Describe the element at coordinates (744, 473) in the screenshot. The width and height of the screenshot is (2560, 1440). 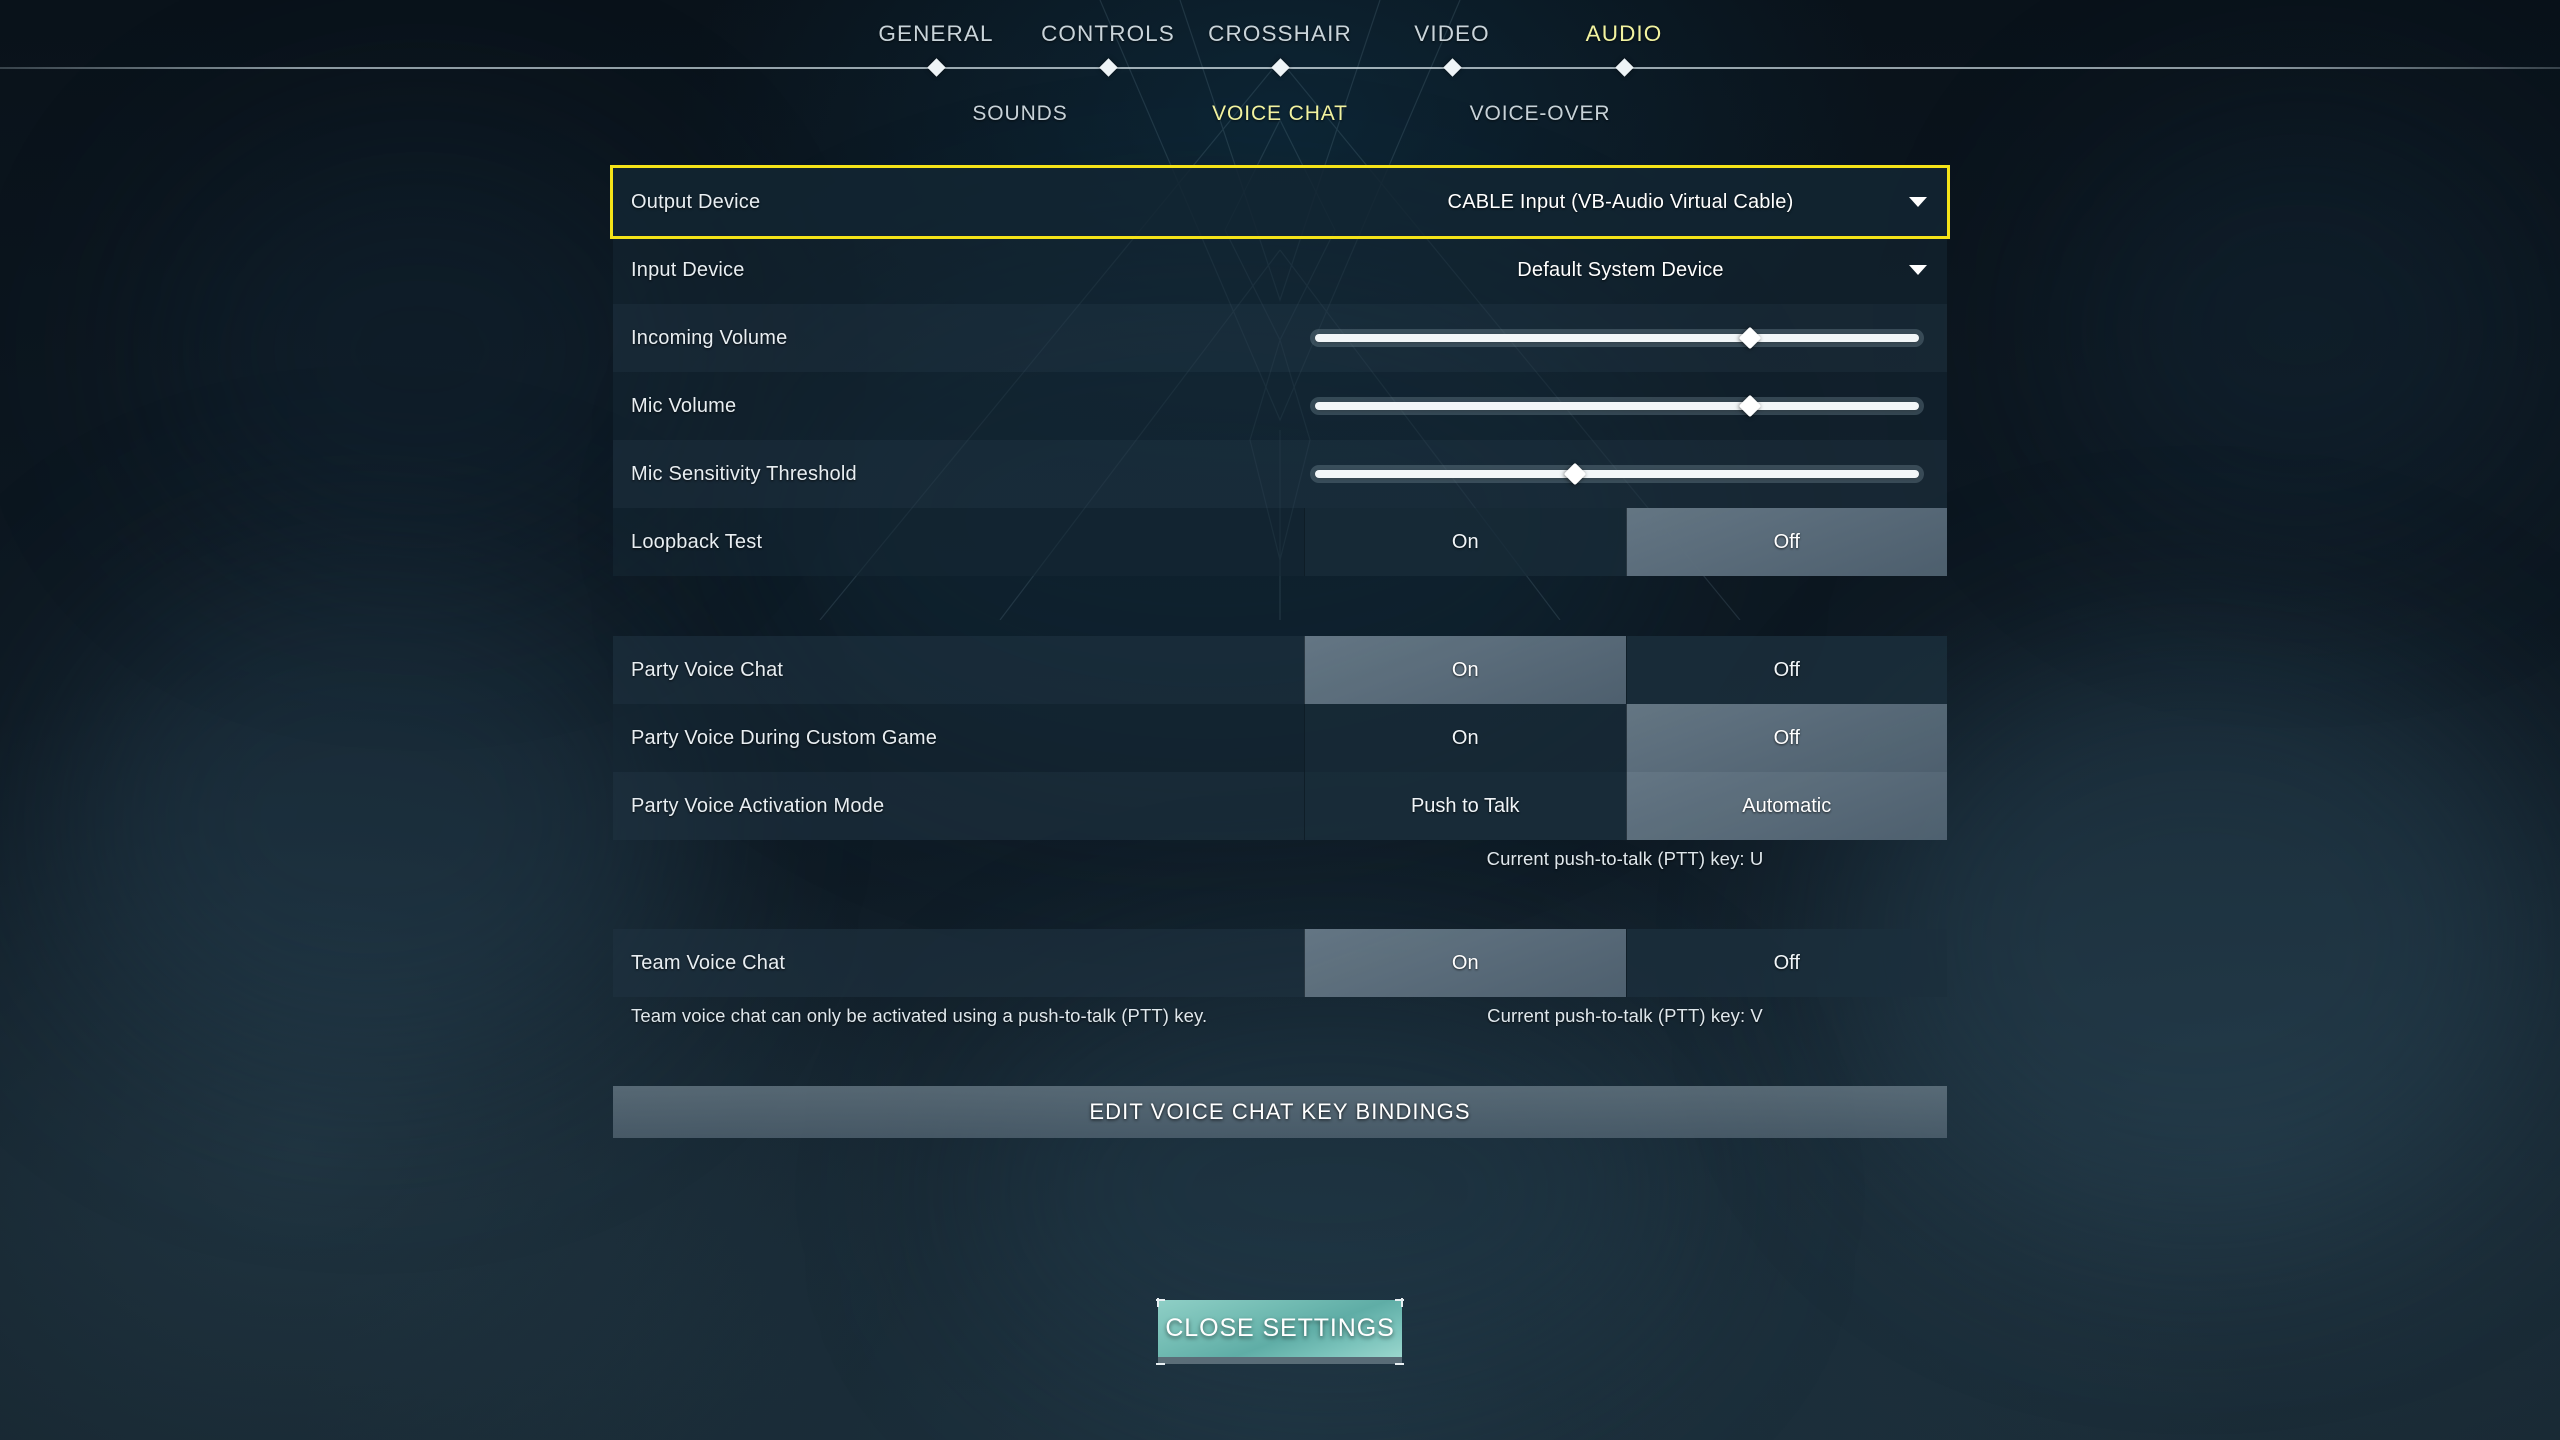
I see `label-mic-sensitivity-threshold: Mic Sensitivity Threshold` at that location.